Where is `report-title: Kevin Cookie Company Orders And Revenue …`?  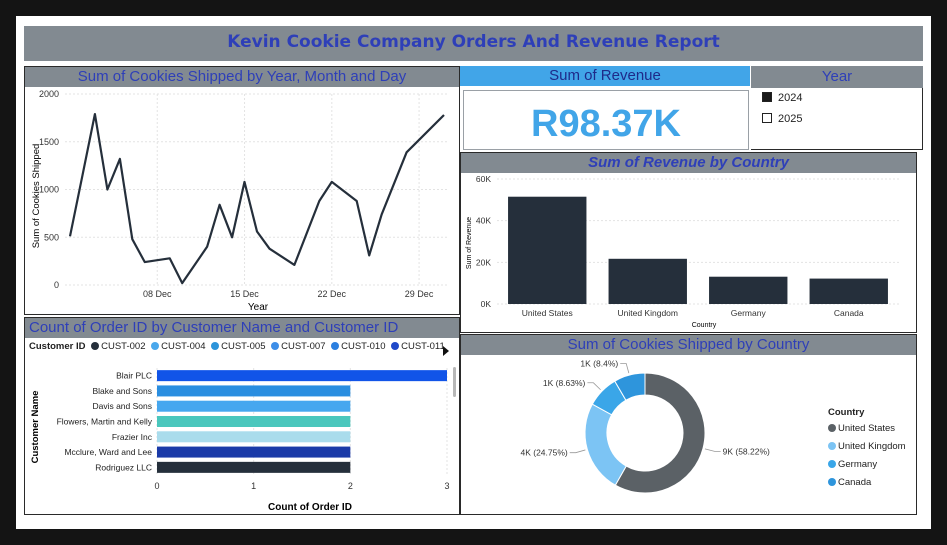 report-title: Kevin Cookie Company Orders And Revenue … is located at coordinates (473, 42).